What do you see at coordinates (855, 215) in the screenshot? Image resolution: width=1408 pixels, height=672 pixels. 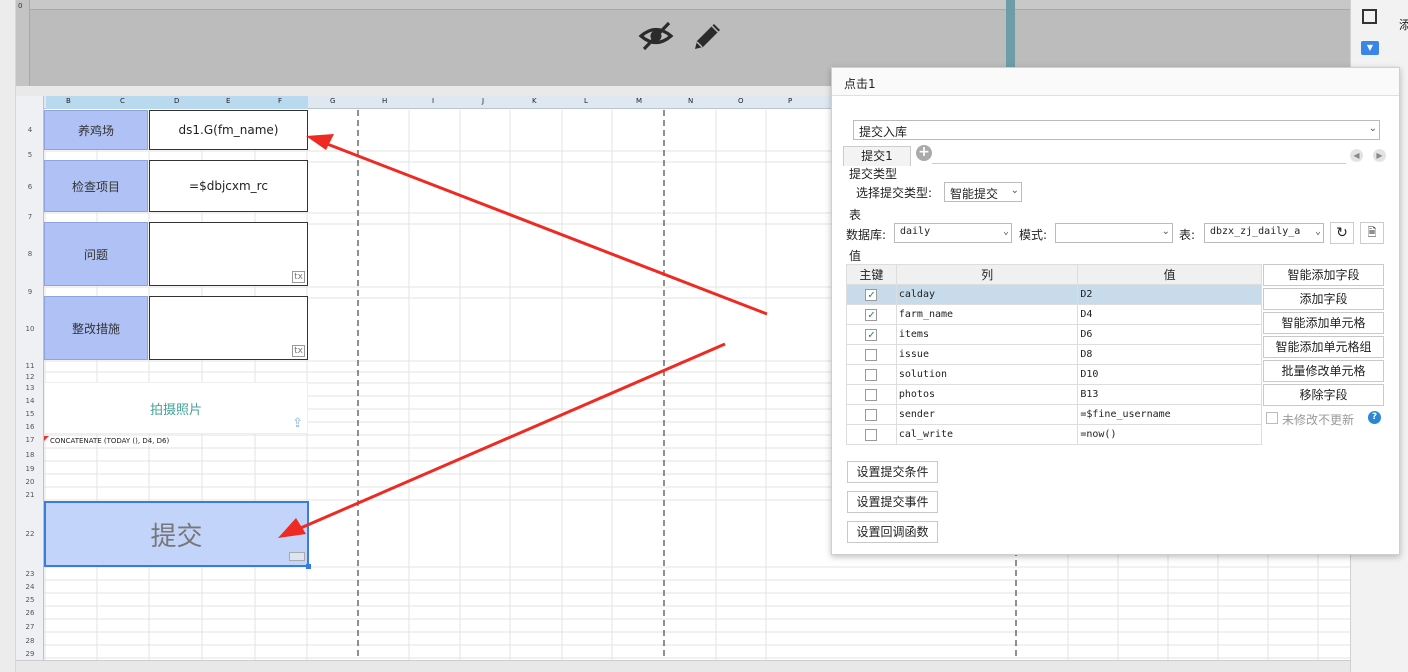 I see `section-table: 表` at bounding box center [855, 215].